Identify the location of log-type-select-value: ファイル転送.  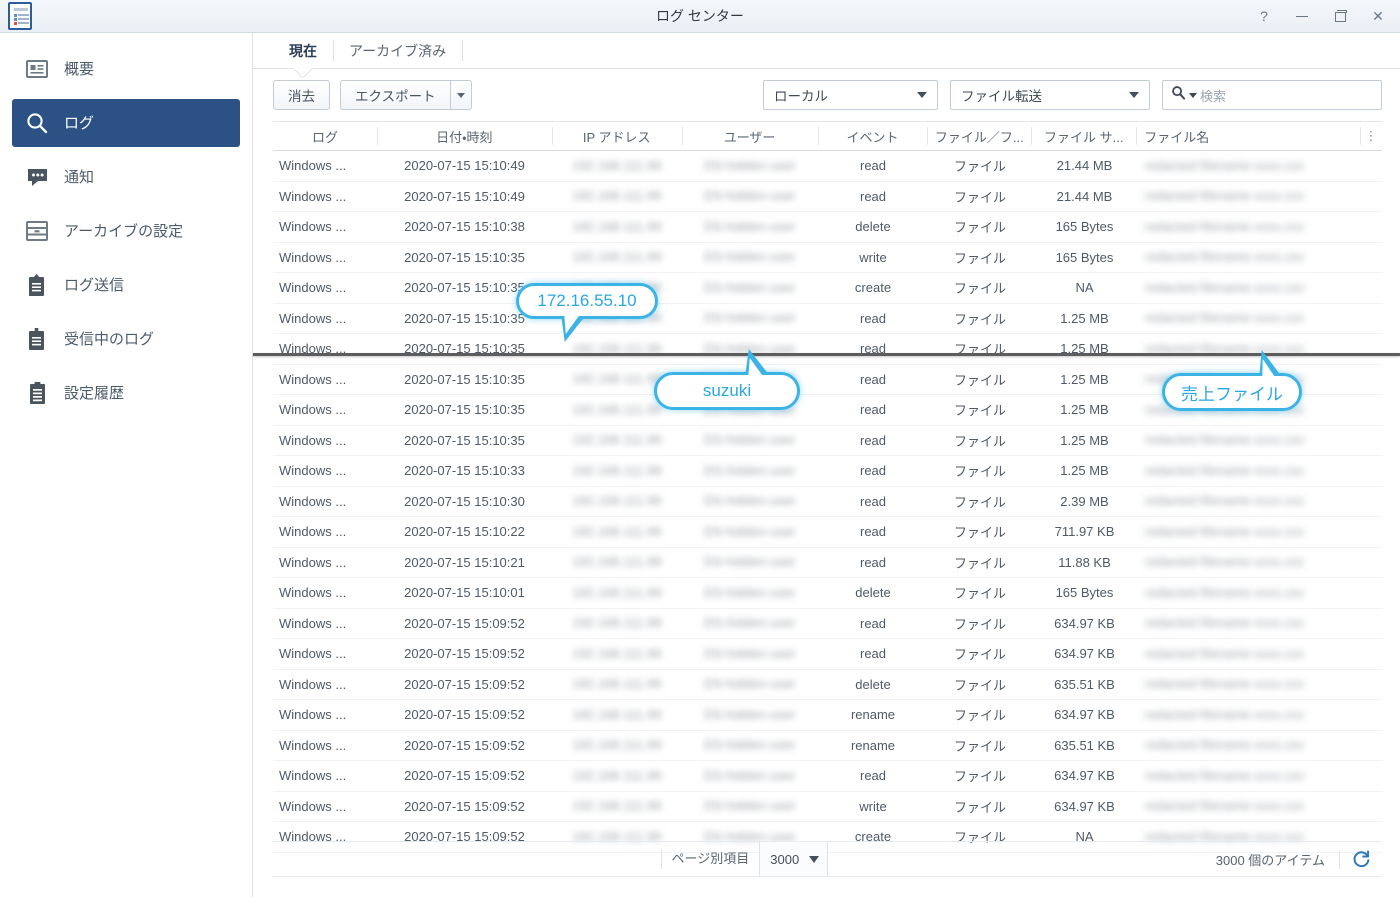
(1001, 96).